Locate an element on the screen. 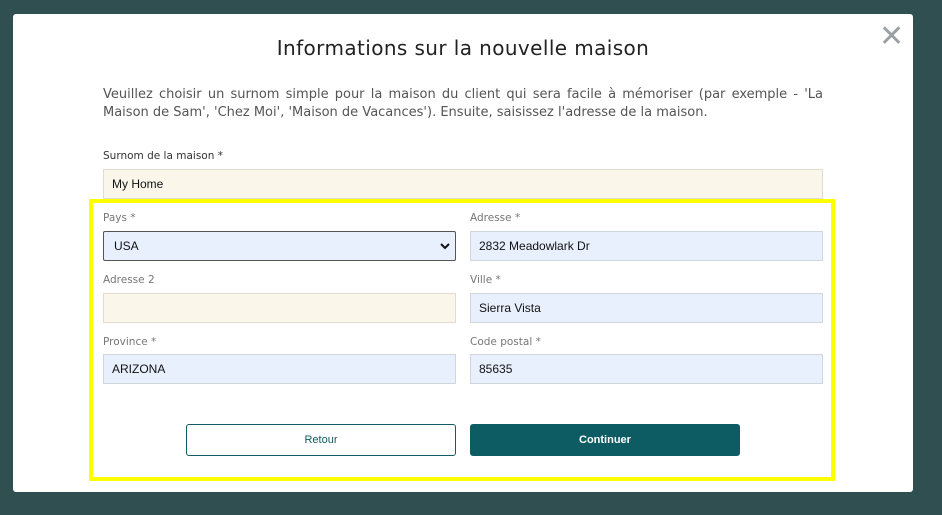  country-select: USA is located at coordinates (279, 246).